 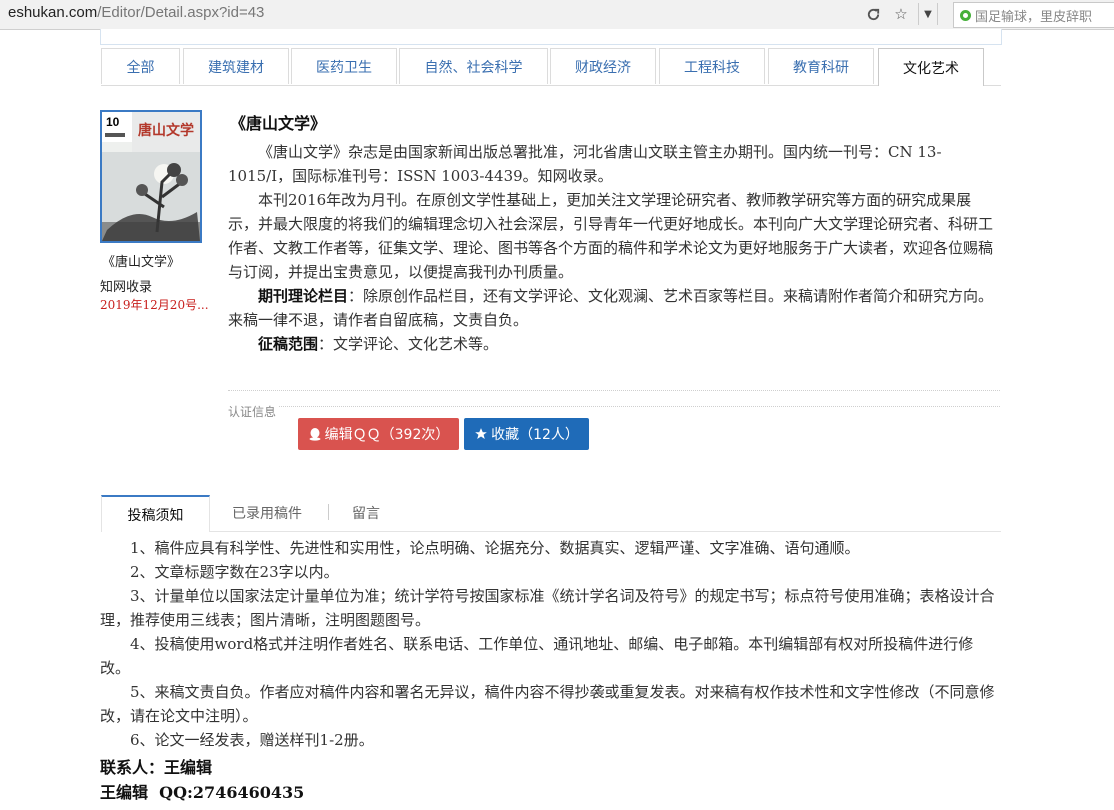 I want to click on tab-medicine: 医药卫生, so click(x=344, y=66).